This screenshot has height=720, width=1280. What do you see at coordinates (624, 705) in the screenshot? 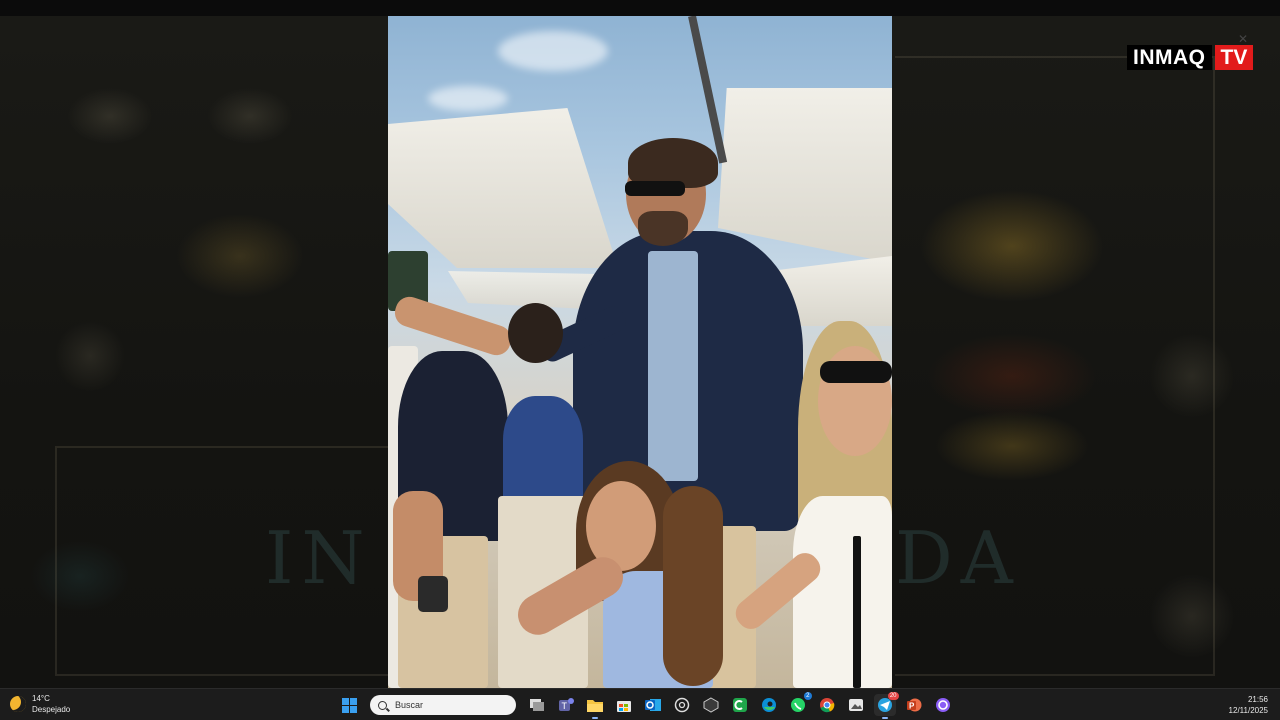
I see `store-icon` at bounding box center [624, 705].